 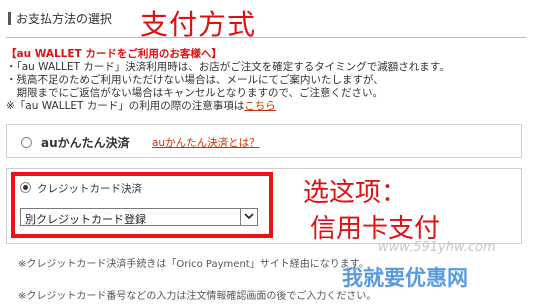 What do you see at coordinates (266, 37) in the screenshot?
I see `section-divider` at bounding box center [266, 37].